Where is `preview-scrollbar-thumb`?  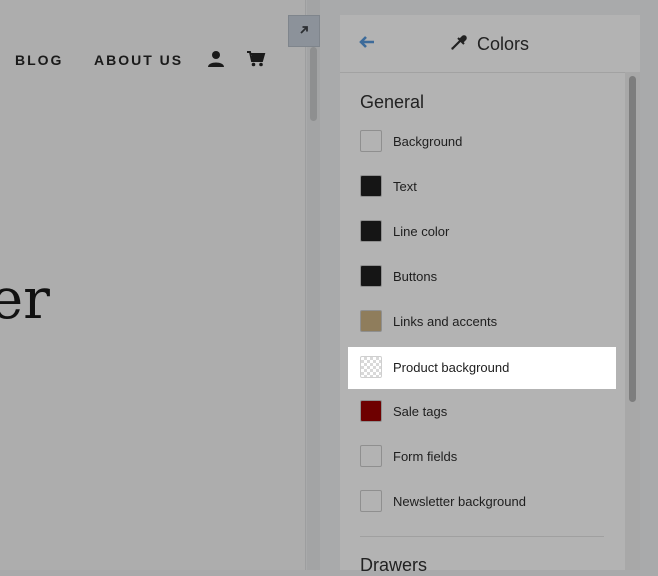 preview-scrollbar-thumb is located at coordinates (313, 84).